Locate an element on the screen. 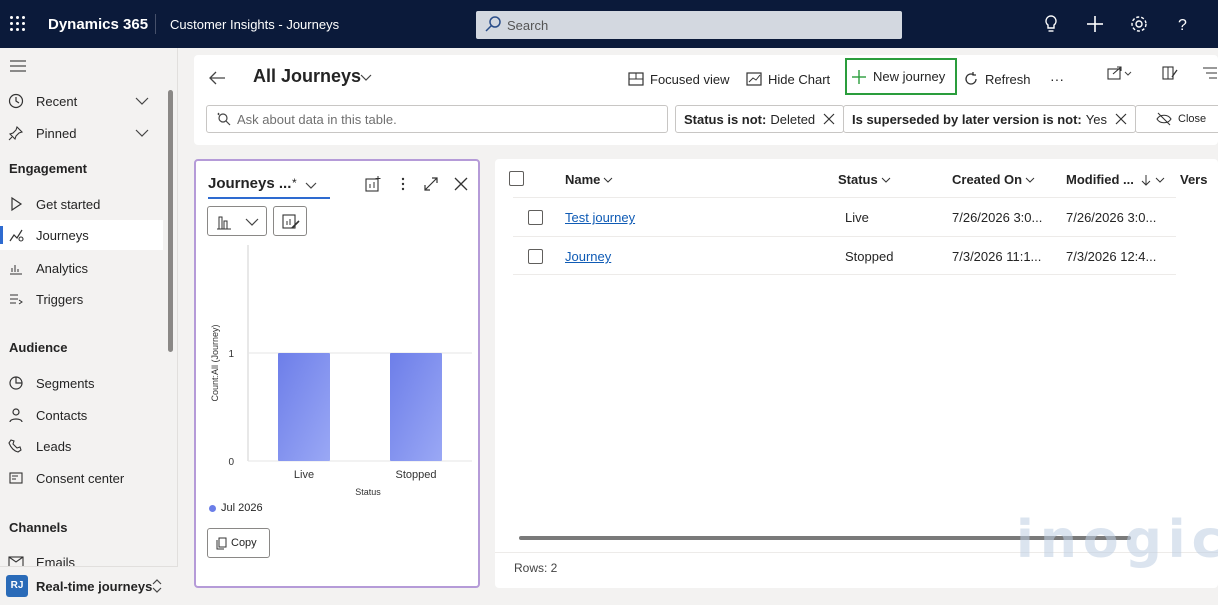 The height and width of the screenshot is (605, 1218). sidebar-item-analytics: Analytics is located at coordinates (81, 268).